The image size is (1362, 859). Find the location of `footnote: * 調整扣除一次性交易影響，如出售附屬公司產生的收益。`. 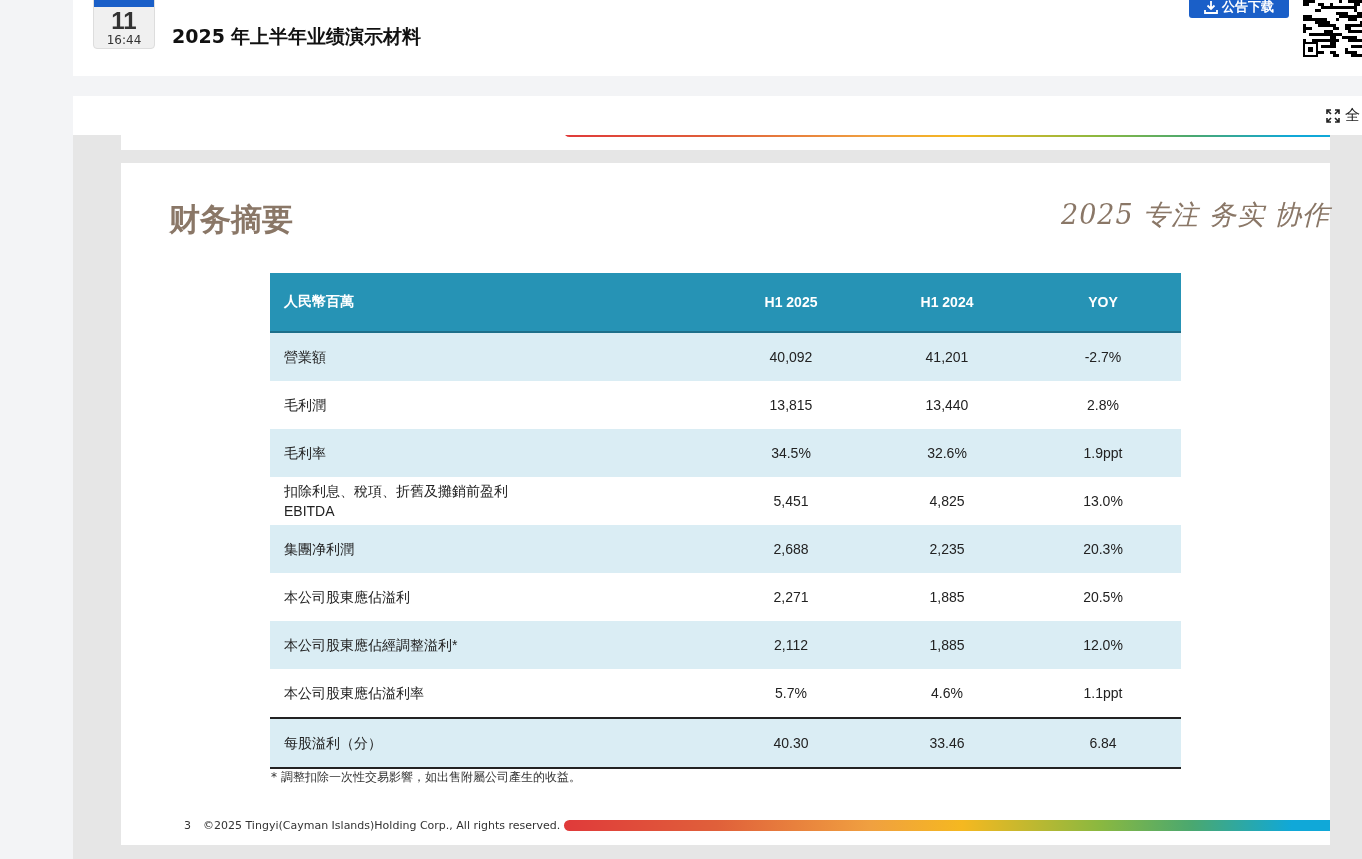

footnote: * 調整扣除一次性交易影響，如出售附屬公司產生的收益。 is located at coordinates (426, 777).